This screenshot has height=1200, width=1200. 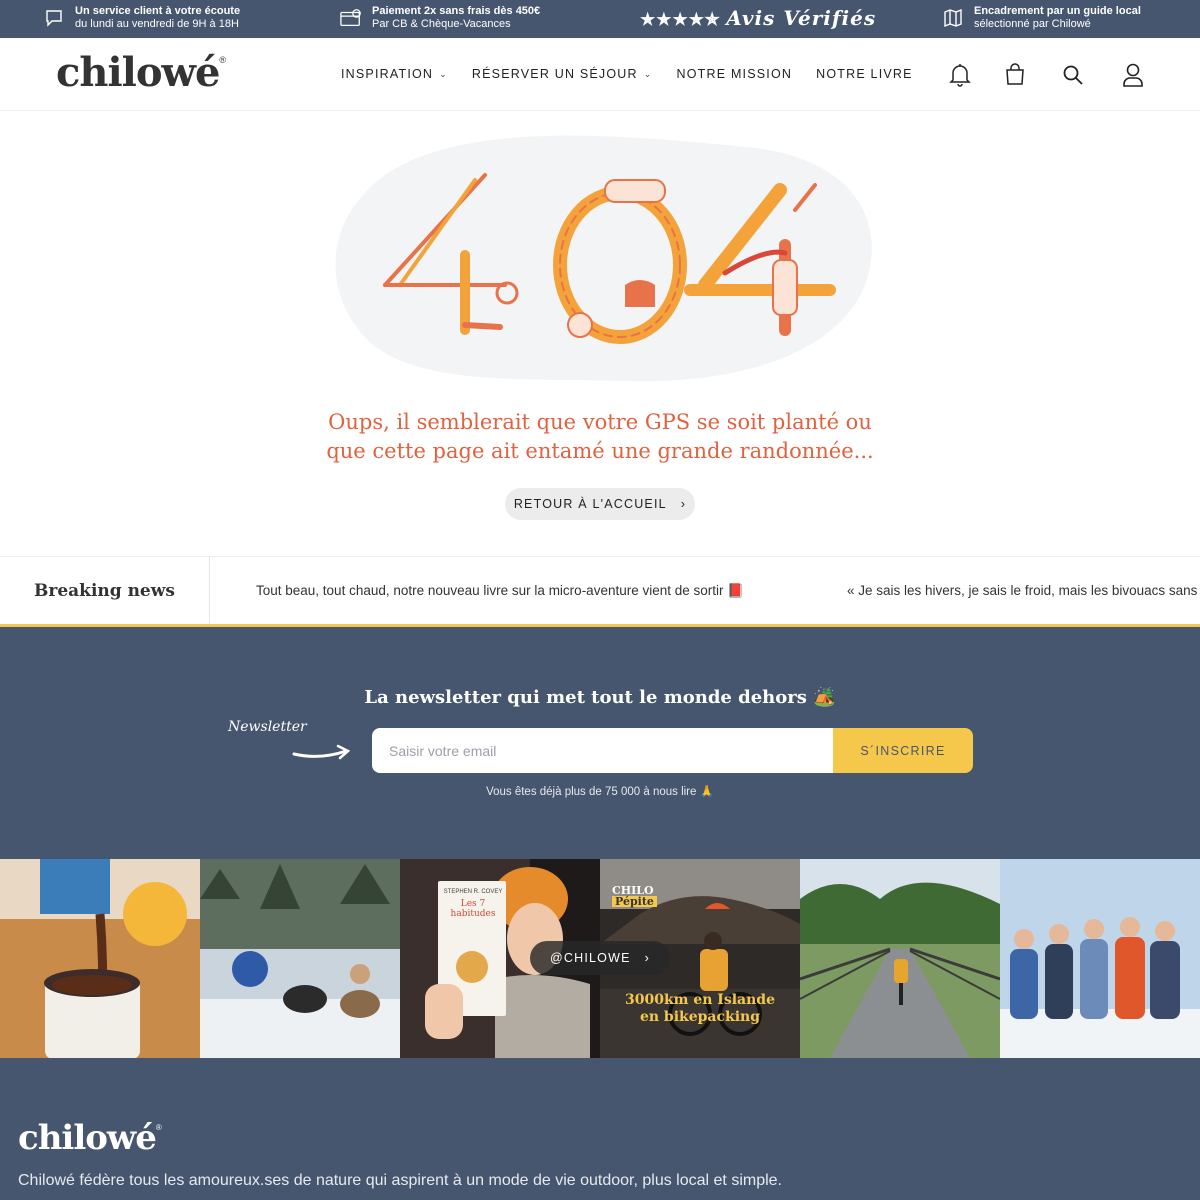 I want to click on nav-reserver-sejour: RÉSERVER UN SÉJOUR ⌄, so click(x=562, y=74).